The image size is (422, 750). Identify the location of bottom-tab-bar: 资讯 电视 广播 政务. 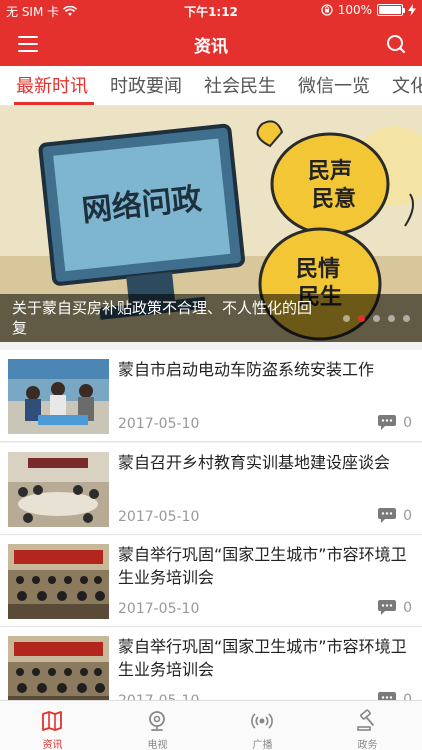
(211, 725).